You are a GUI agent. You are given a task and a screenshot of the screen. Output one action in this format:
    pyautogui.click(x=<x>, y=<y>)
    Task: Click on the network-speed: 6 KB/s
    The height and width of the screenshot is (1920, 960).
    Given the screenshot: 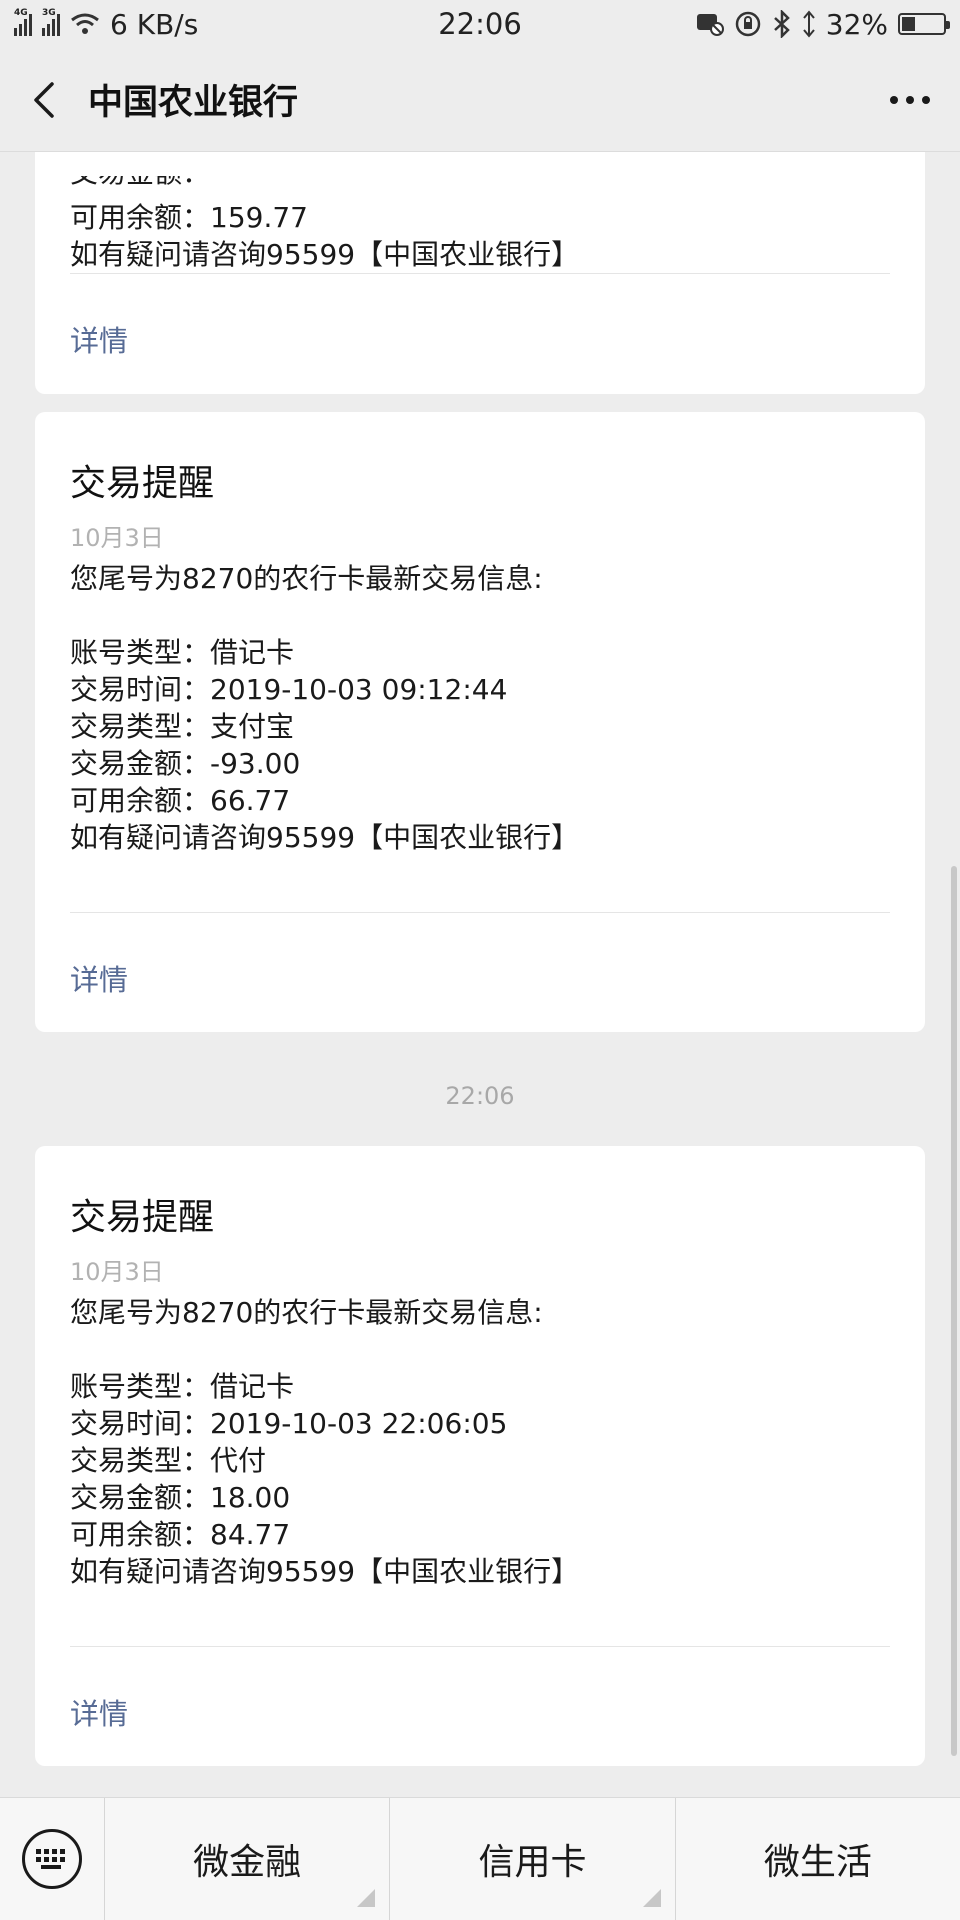 What is the action you would take?
    pyautogui.click(x=154, y=24)
    